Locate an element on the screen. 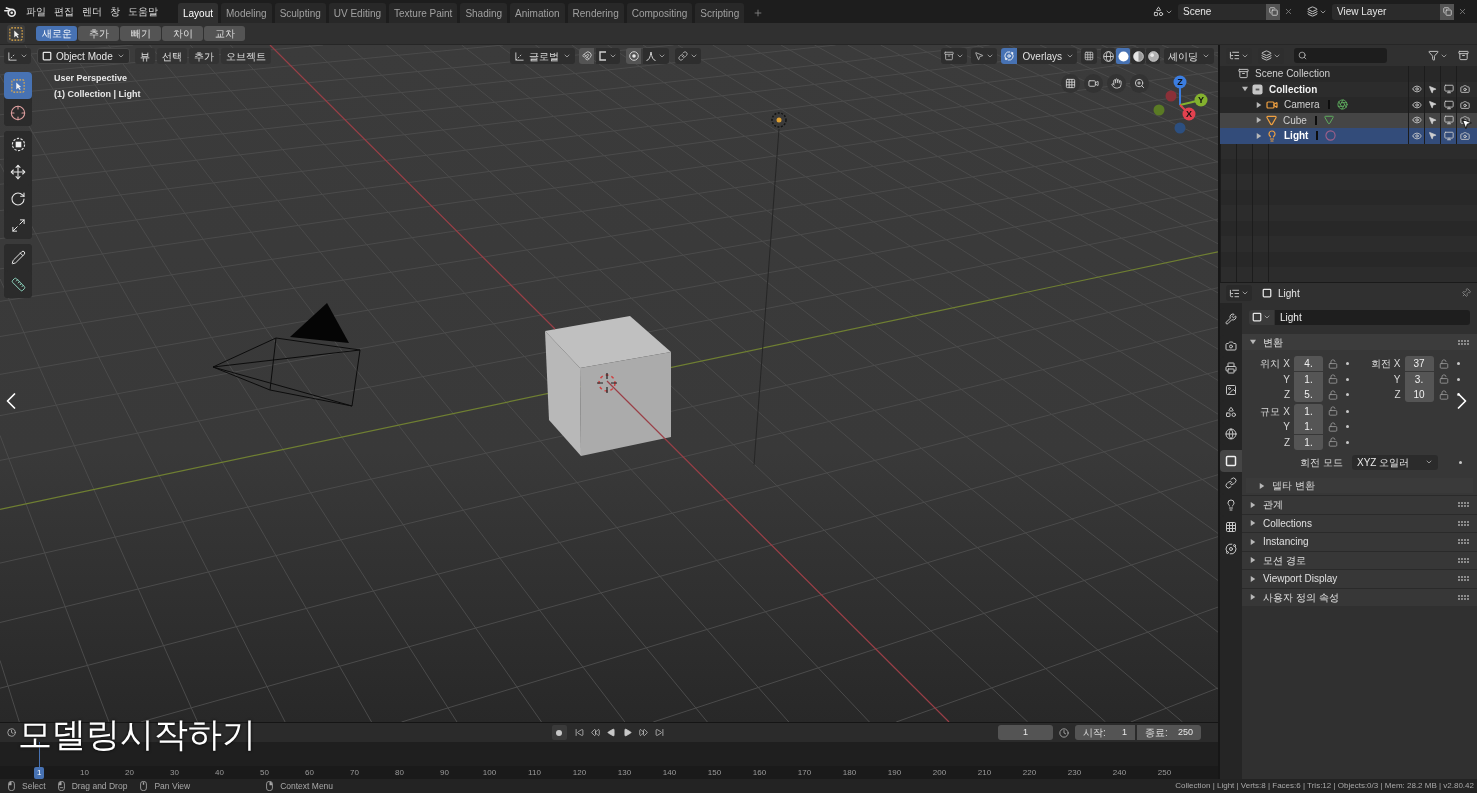 The height and width of the screenshot is (793, 1477). menu-item: 선택 is located at coordinates (171, 56).